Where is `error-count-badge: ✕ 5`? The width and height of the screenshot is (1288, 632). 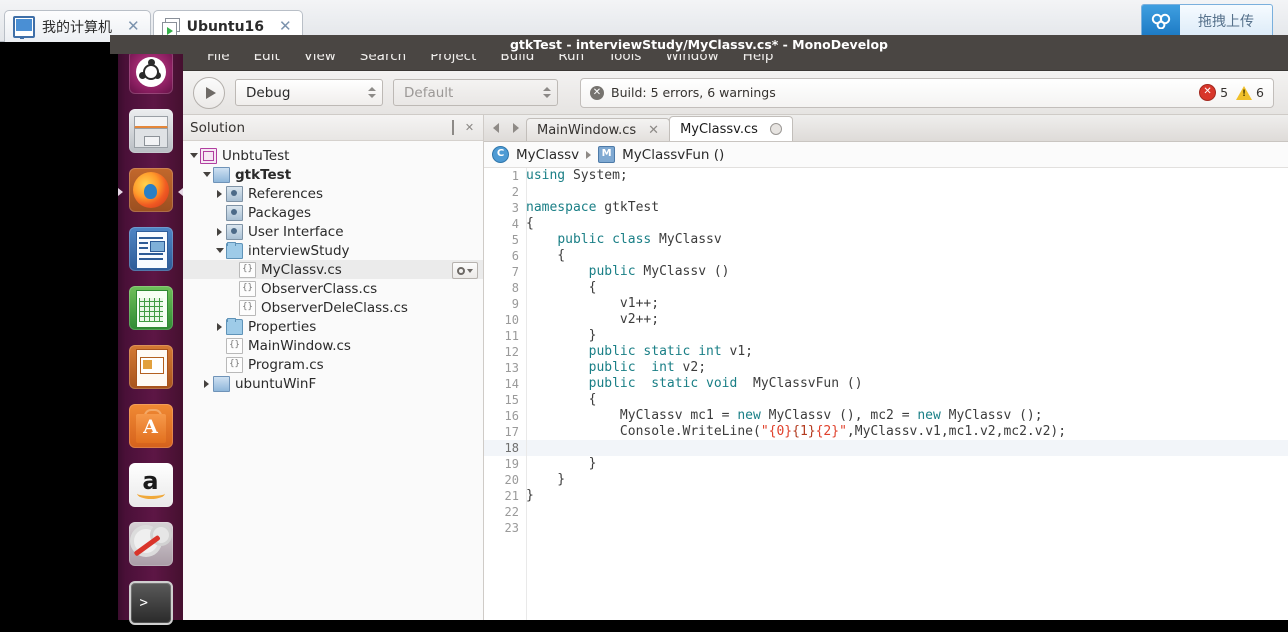 error-count-badge: ✕ 5 is located at coordinates (1213, 92).